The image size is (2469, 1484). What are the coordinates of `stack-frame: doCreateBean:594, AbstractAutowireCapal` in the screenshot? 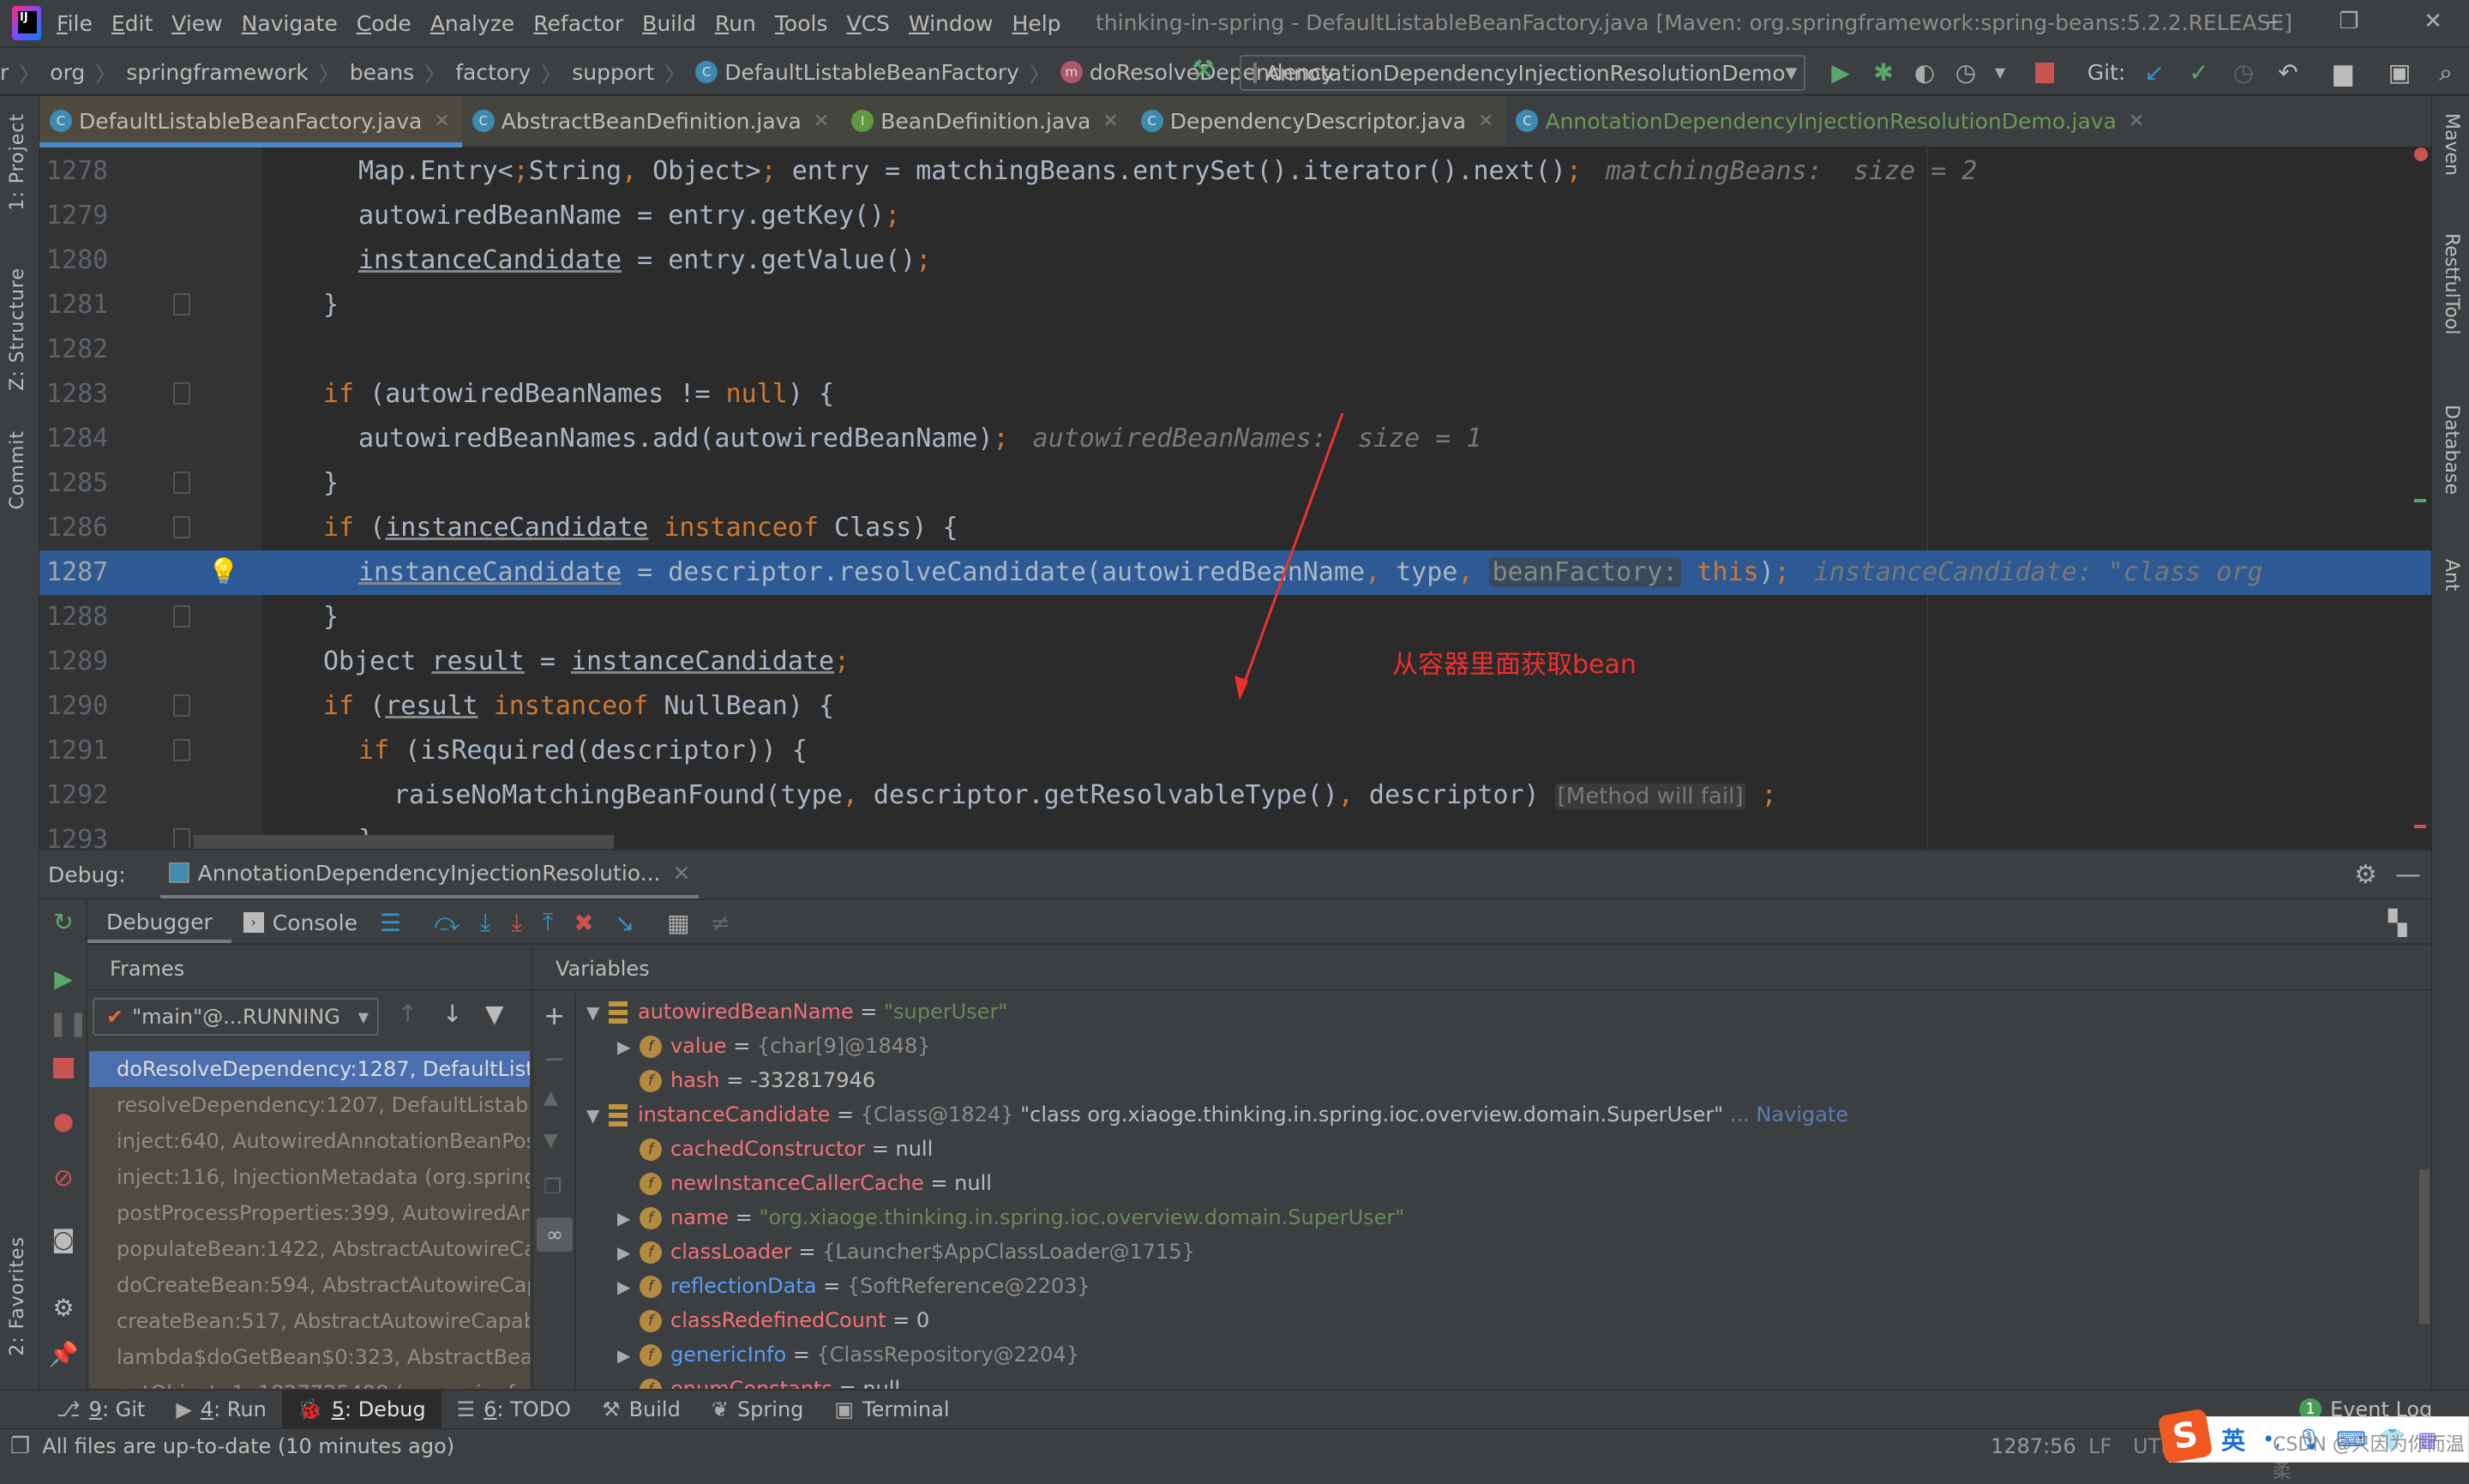 It's located at (309, 1285).